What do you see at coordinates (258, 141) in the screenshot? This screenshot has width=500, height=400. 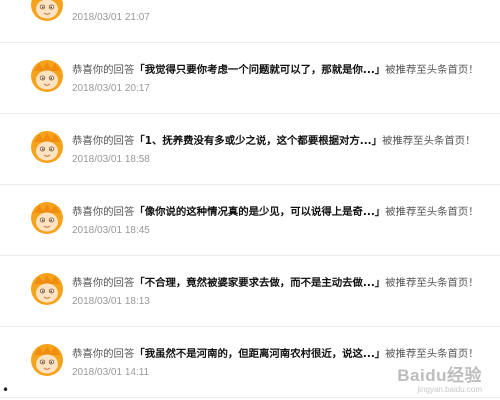 I see `answer-quote-link: 「1、抚养费没有多或少之说，这个都要根据对方...」` at bounding box center [258, 141].